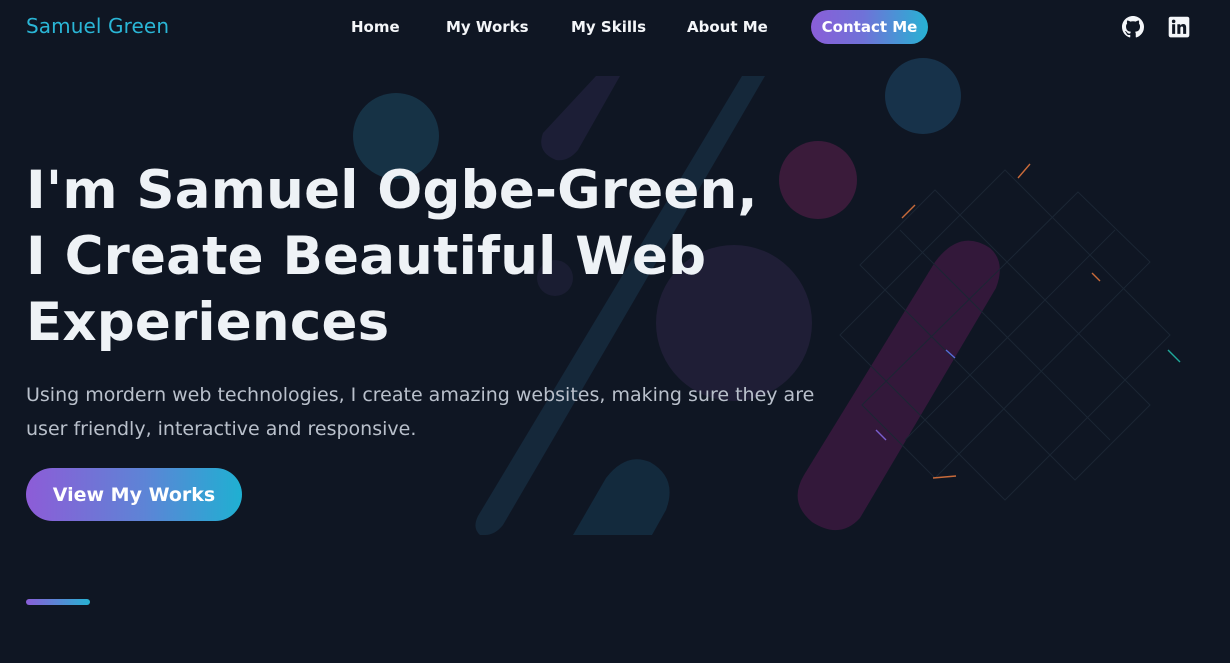 This screenshot has height=663, width=1230. I want to click on github-icon, so click(1133, 27).